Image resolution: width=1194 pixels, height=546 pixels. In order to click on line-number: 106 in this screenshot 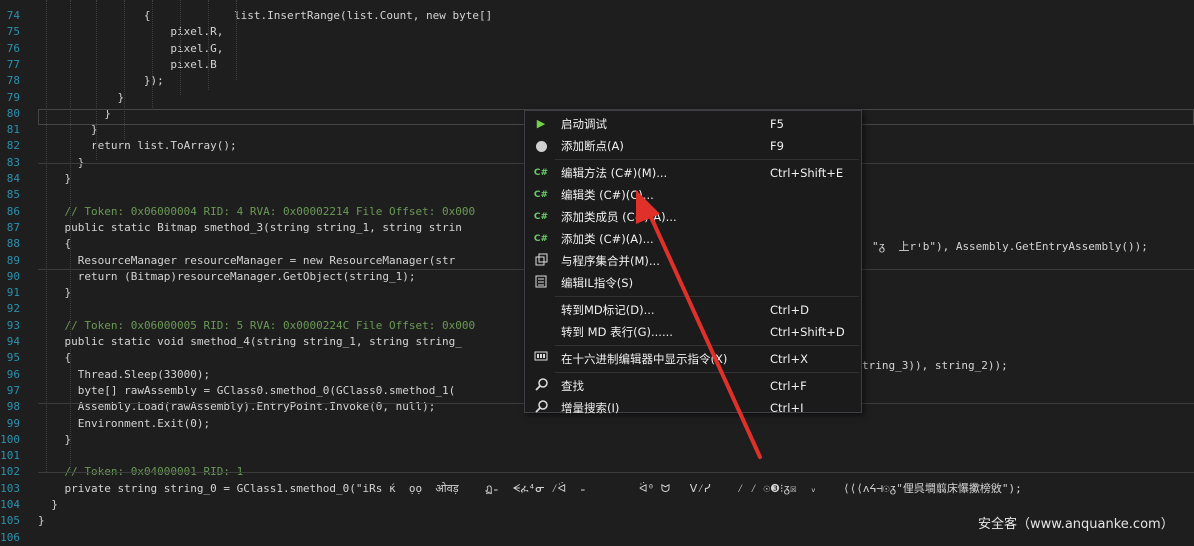, I will do `click(10, 537)`.